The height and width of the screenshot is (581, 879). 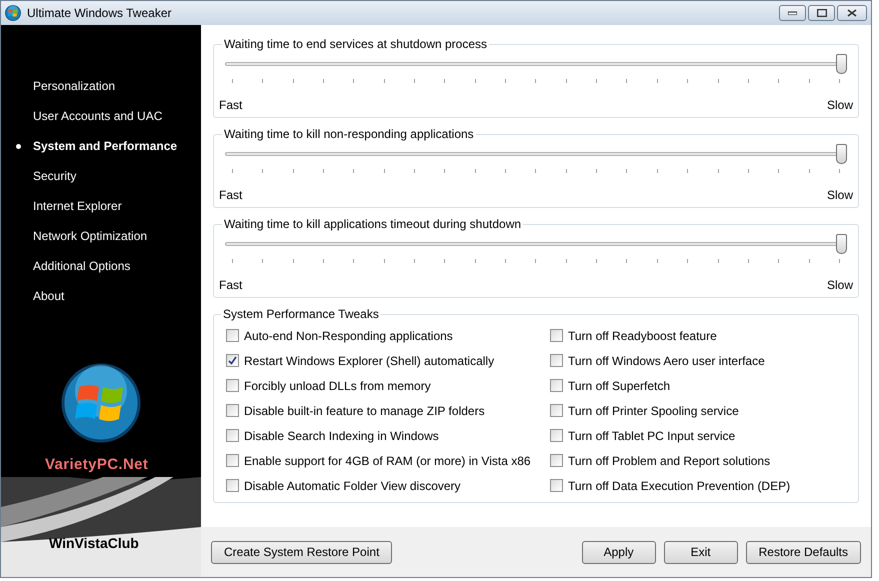 I want to click on sidebar-item: System and Performance, so click(x=101, y=146).